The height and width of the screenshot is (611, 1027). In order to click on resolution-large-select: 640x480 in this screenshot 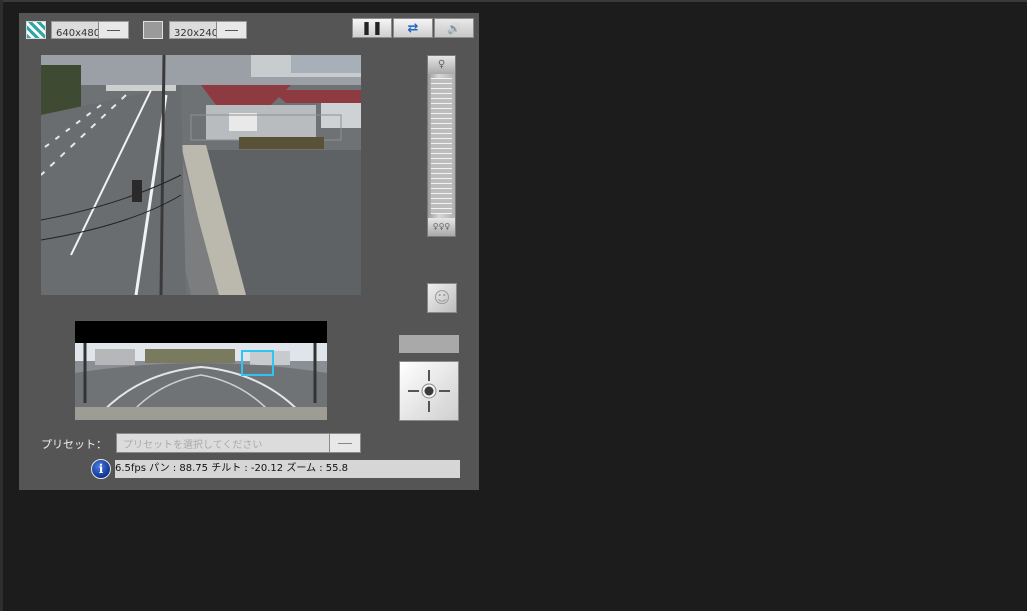, I will do `click(90, 30)`.